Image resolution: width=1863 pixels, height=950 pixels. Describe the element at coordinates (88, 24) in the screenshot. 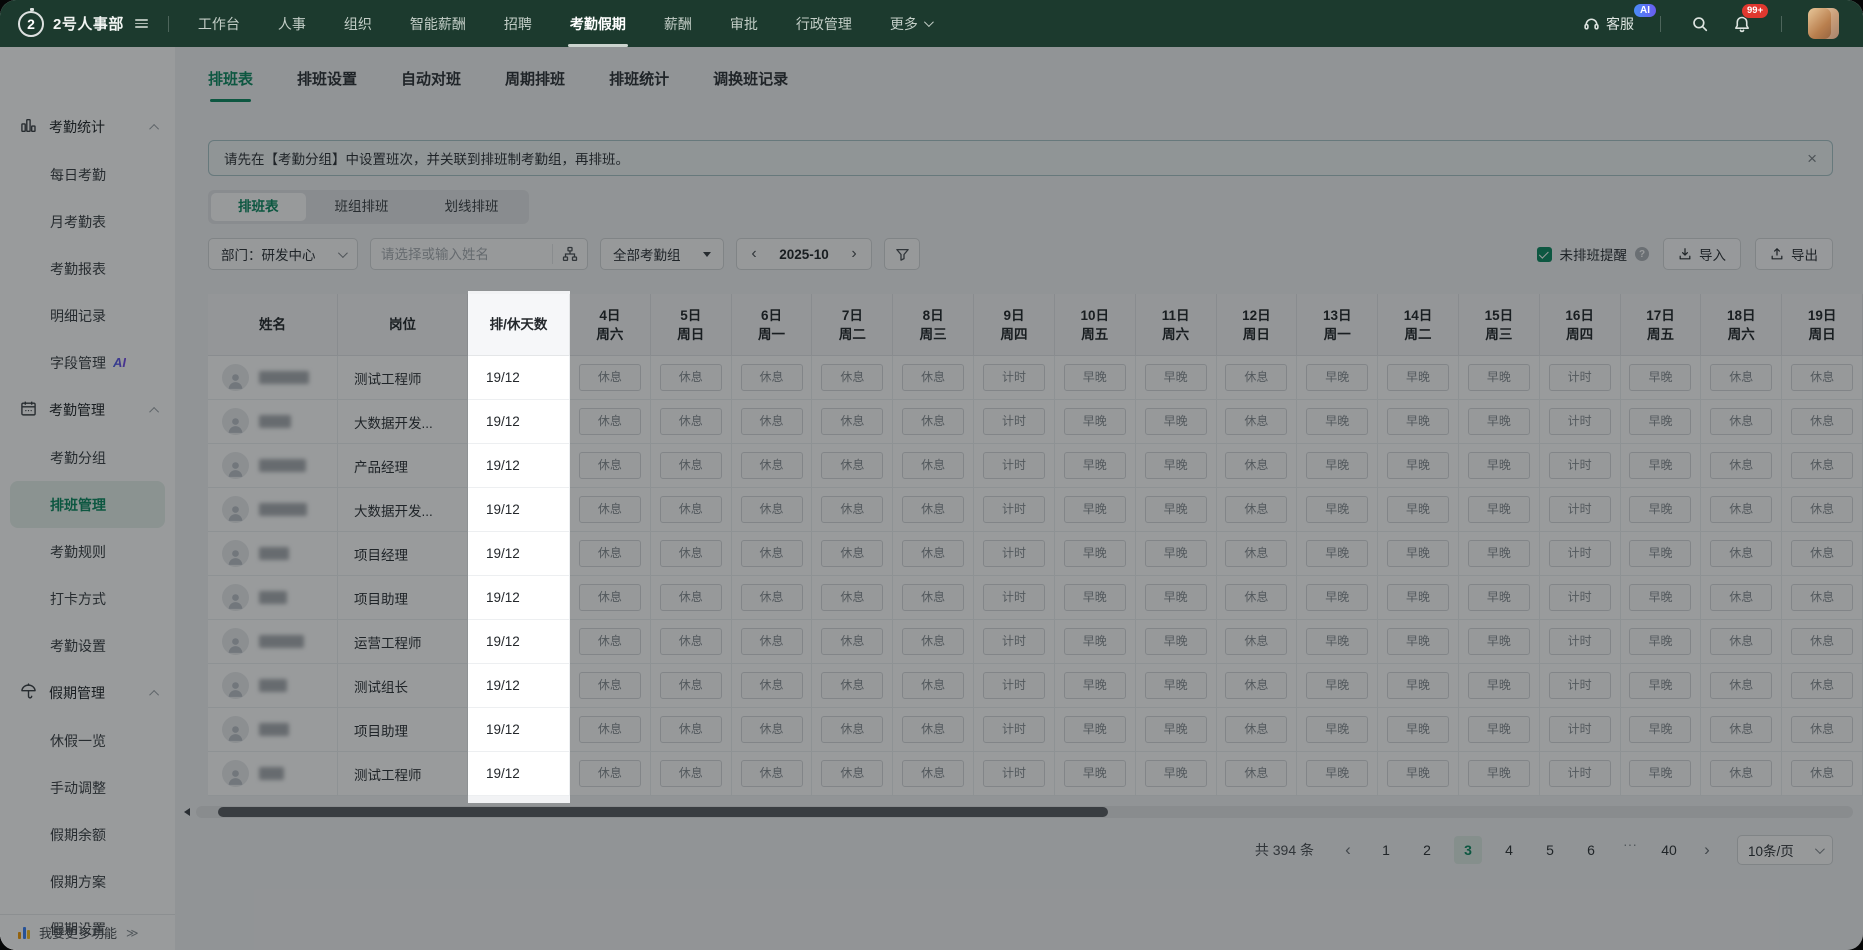

I see `brand-name: 2号人事部` at that location.